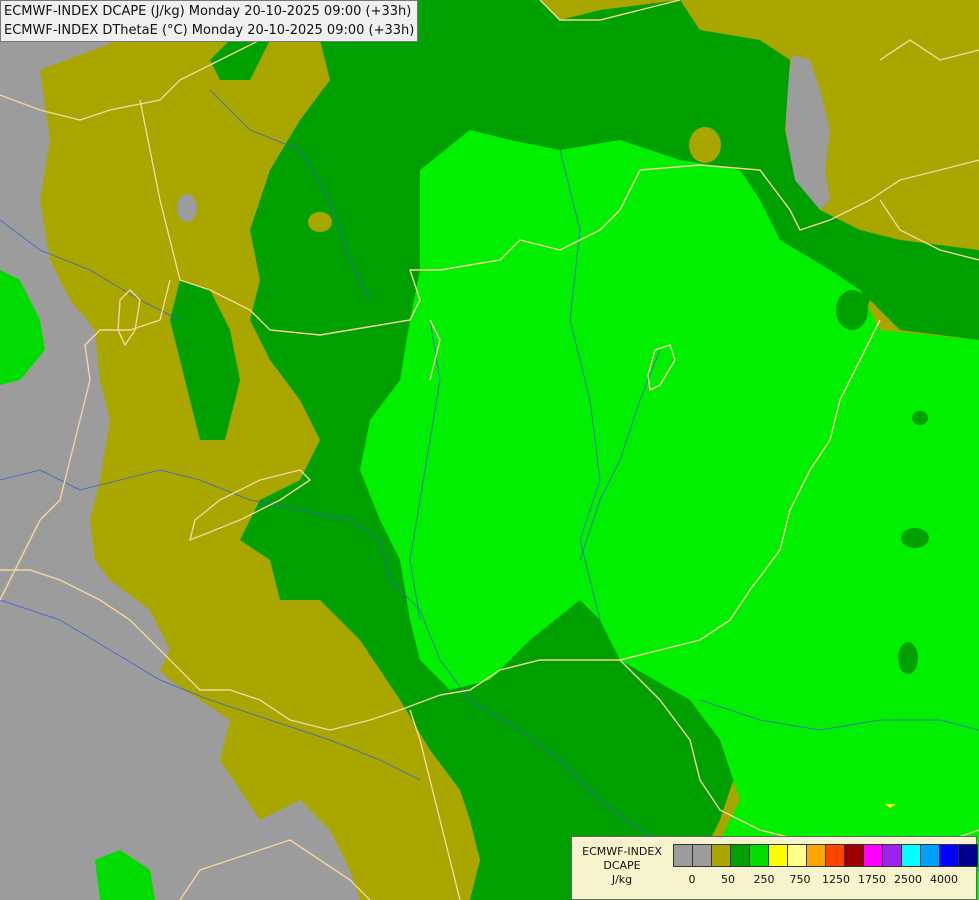  I want to click on legend-tick-label: 50, so click(728, 879).